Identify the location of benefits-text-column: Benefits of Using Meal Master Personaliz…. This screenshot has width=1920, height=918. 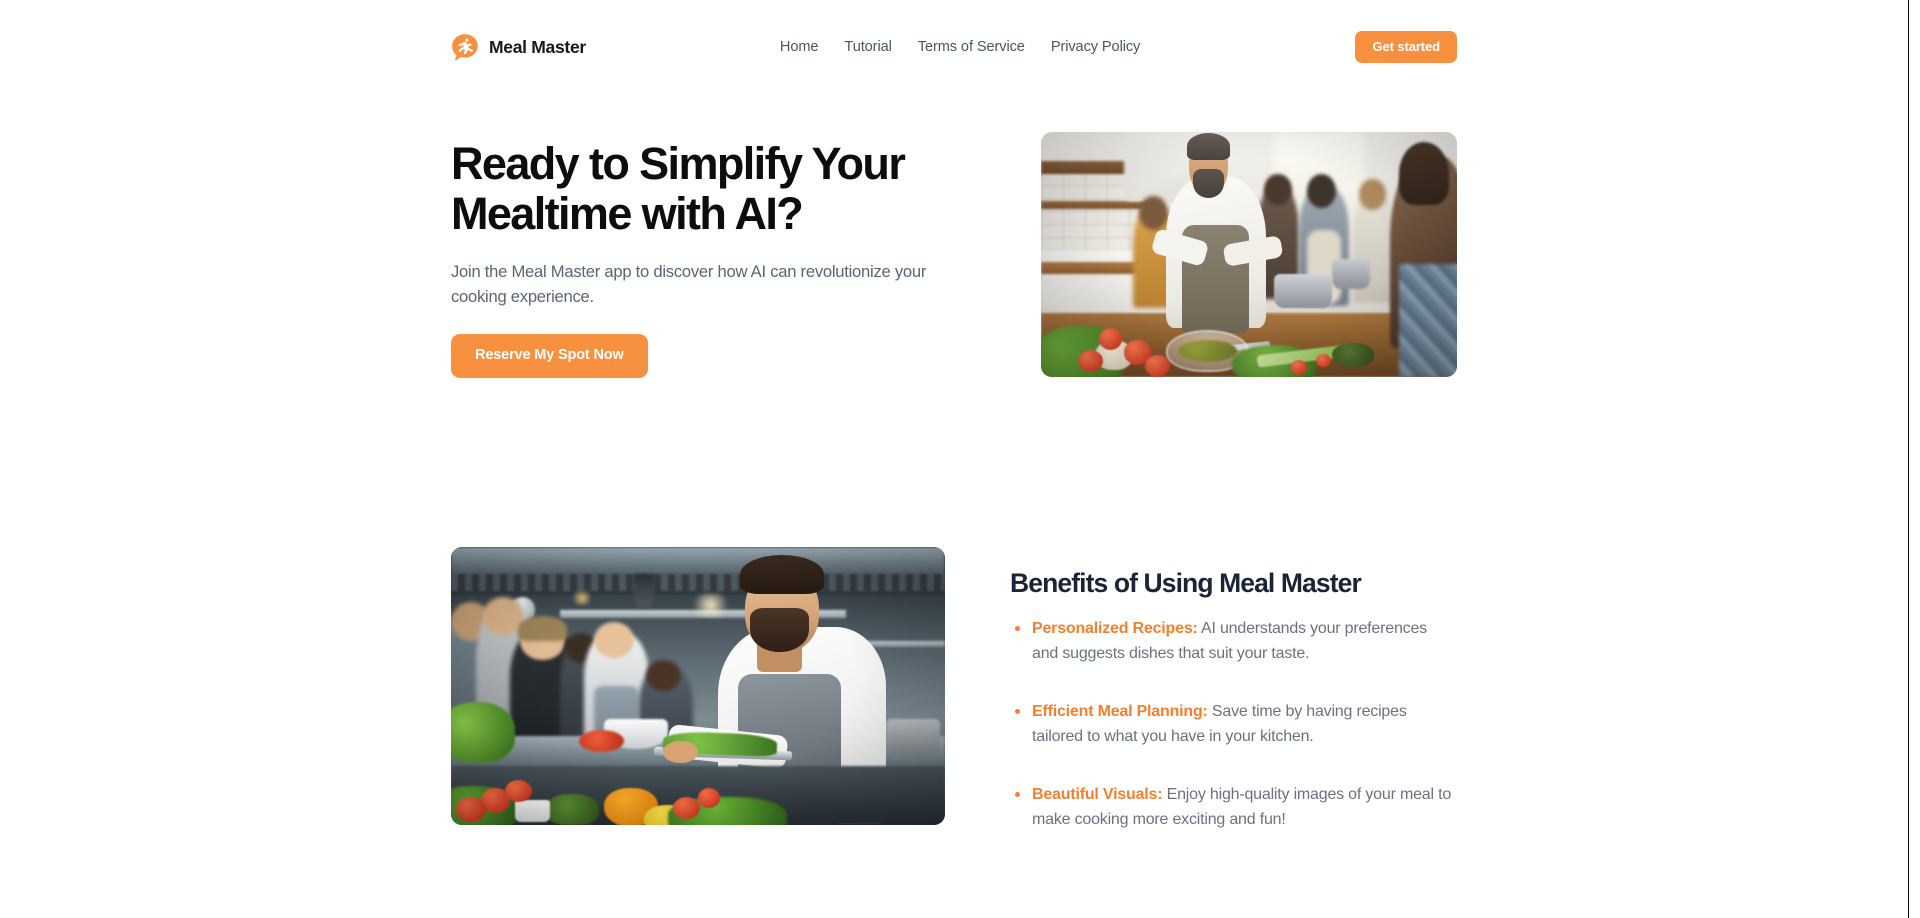
(1233, 689).